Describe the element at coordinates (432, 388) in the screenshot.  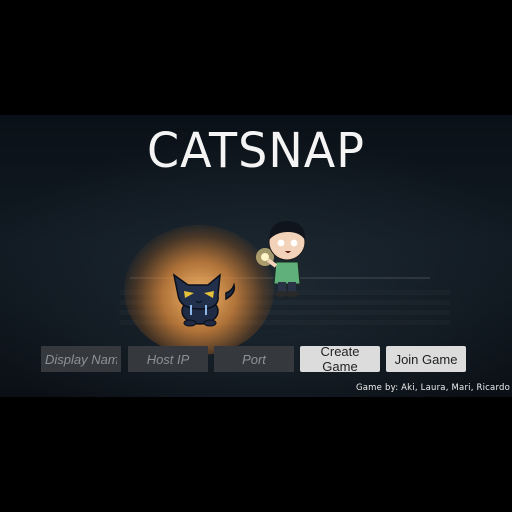
I see `credits-text: Game by: Aki, Laura, Mari, Ricardo` at that location.